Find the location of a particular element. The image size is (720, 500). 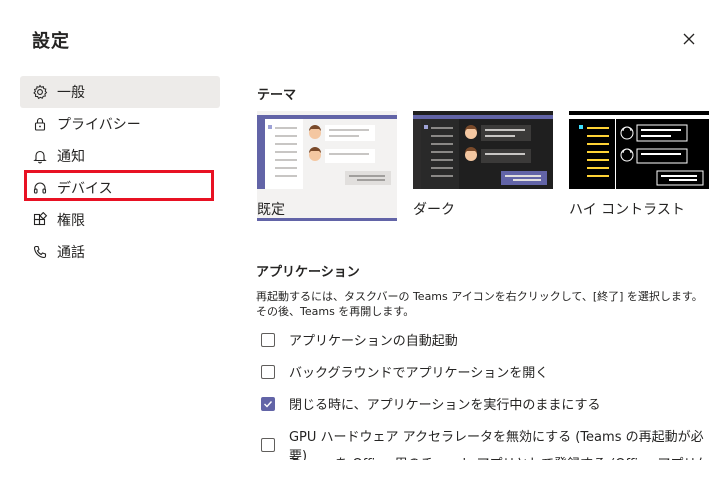

checkmark-icon is located at coordinates (268, 404).